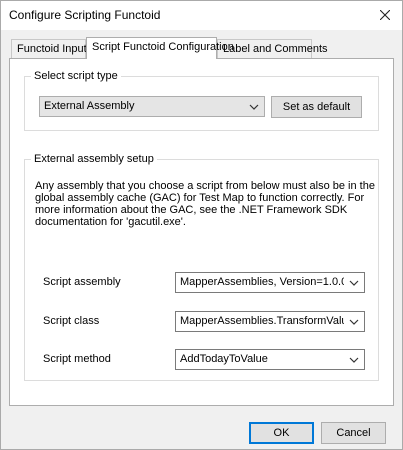 The height and width of the screenshot is (450, 403). I want to click on script-assembly-select: MapperAssemblies, Version=1.0.0.0, Cult, so click(270, 282).